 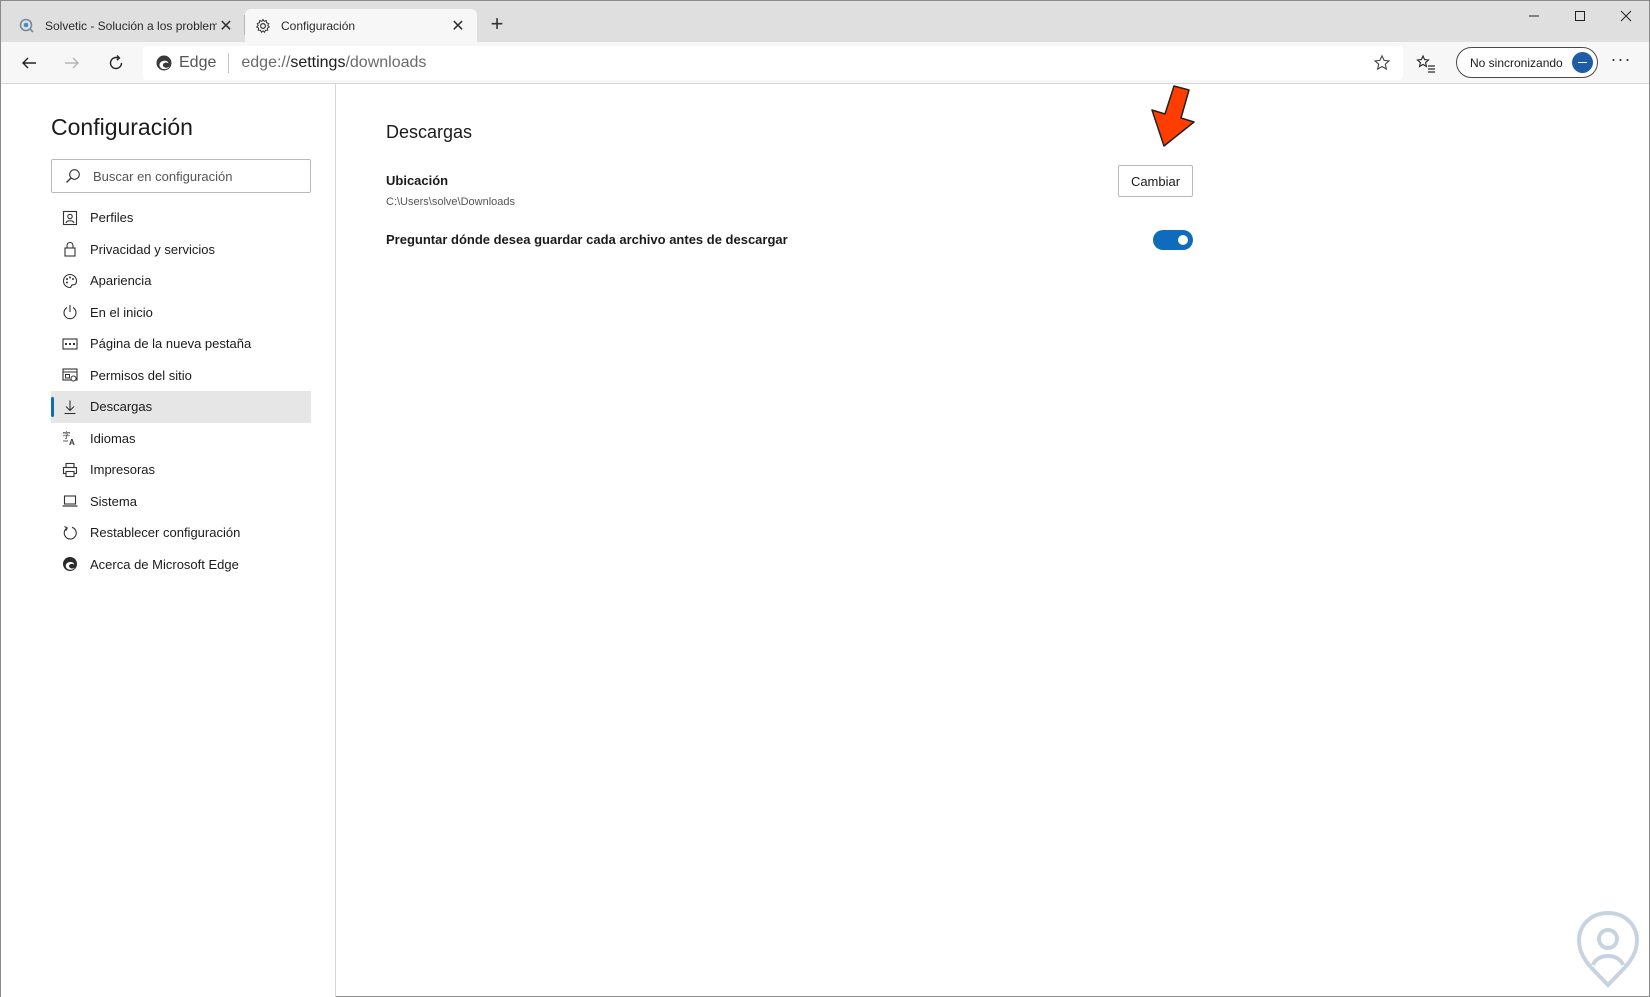 I want to click on languages-icon: 字A, so click(x=70, y=438).